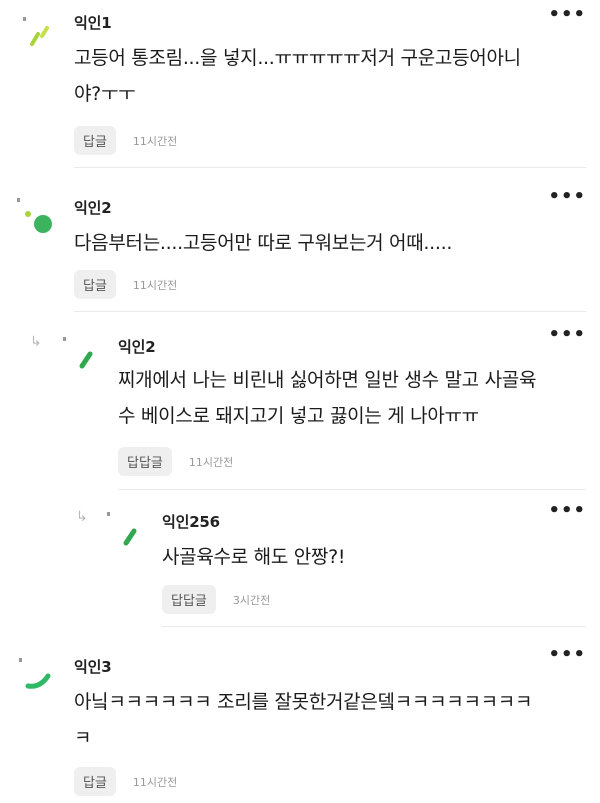  What do you see at coordinates (297, 76) in the screenshot?
I see `comment-text: 고등어 통조림...을 넣지...ㅠㅠㅠㅠㅠ저거 구운고등어아니 야?ㅜㅜ` at bounding box center [297, 76].